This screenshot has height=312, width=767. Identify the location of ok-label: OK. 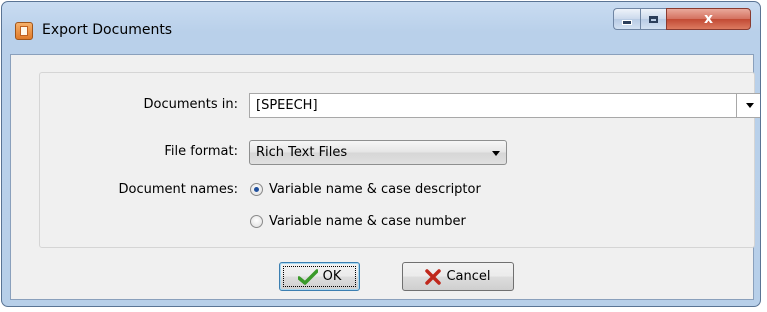
(332, 276).